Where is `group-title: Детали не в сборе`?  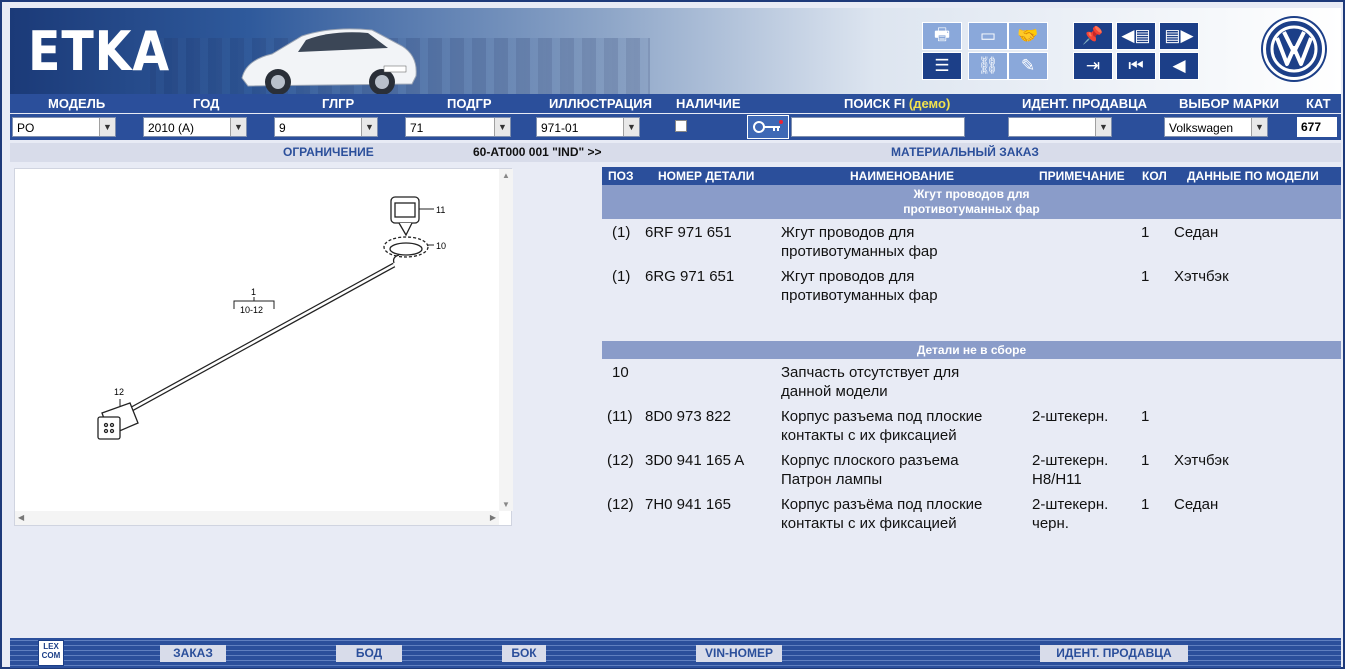 group-title: Детали не в сборе is located at coordinates (971, 350).